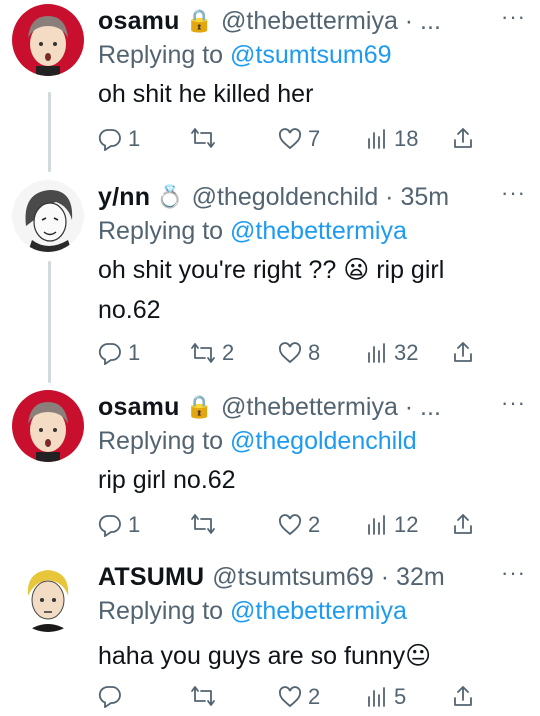  I want to click on handle-and-time: @thegoldenchild · 35m, so click(360, 197).